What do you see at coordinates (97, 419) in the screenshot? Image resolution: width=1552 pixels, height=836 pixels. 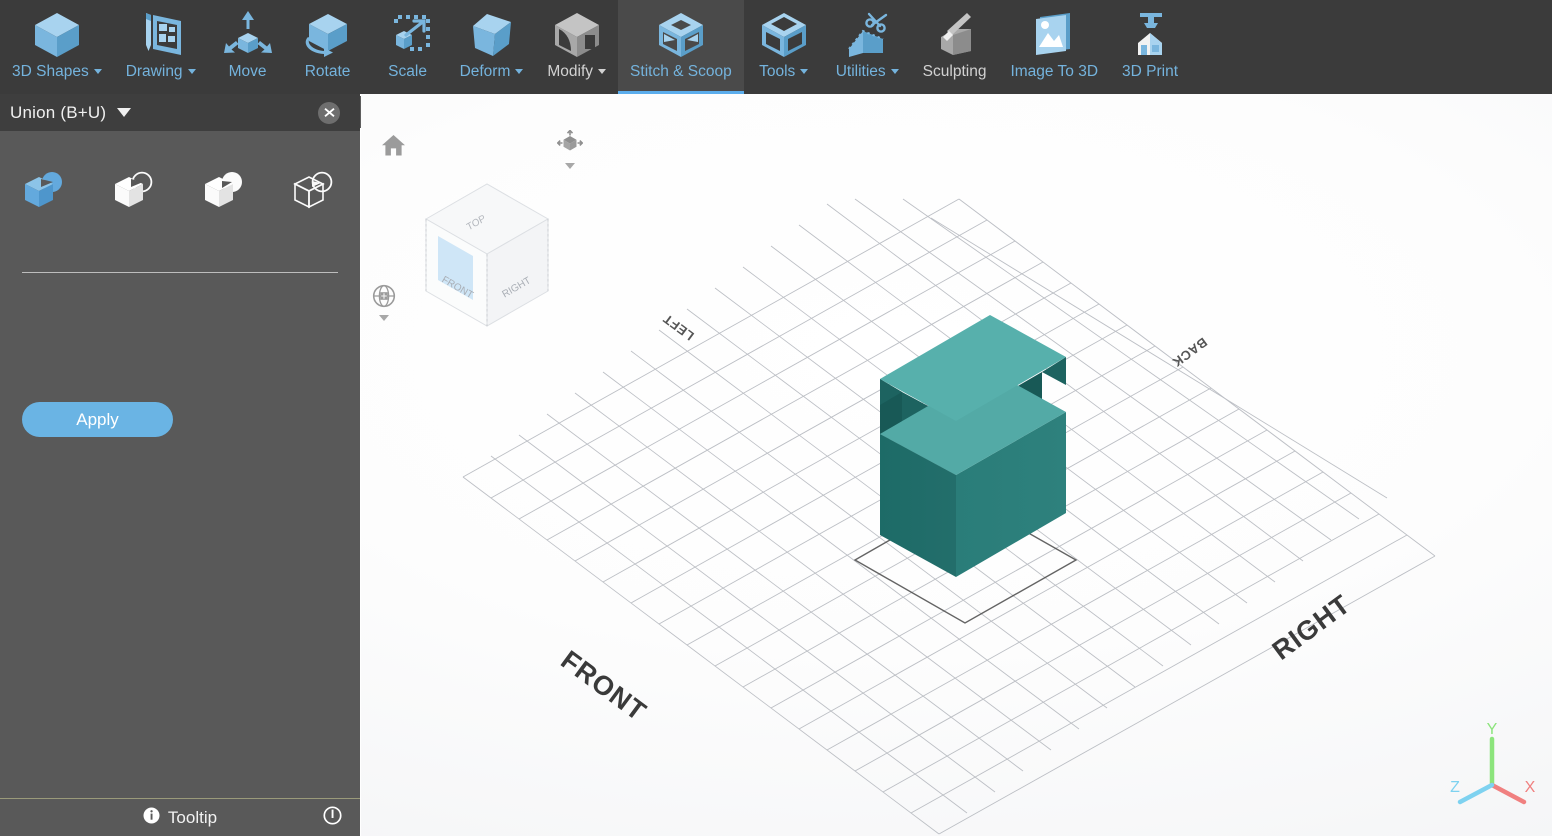 I see `apply-button: Apply` at bounding box center [97, 419].